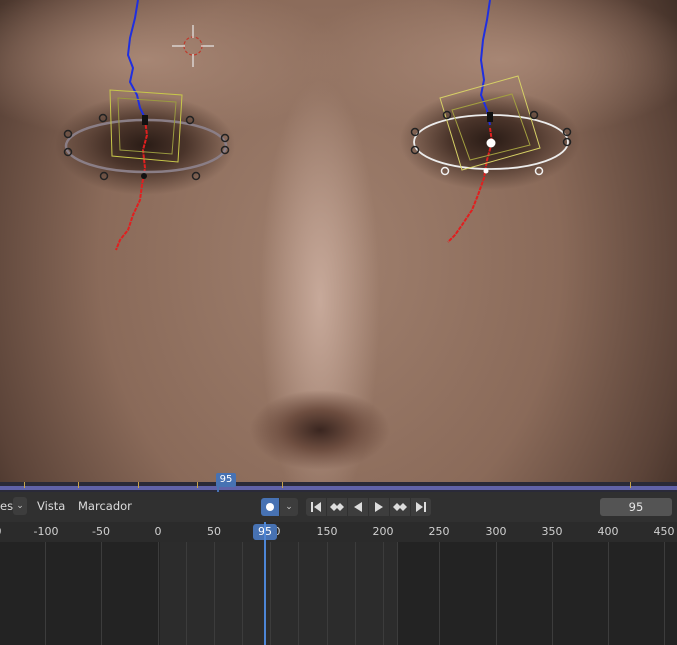 This screenshot has height=645, width=677. Describe the element at coordinates (105, 506) in the screenshot. I see `menu-marcador: Marcador` at that location.